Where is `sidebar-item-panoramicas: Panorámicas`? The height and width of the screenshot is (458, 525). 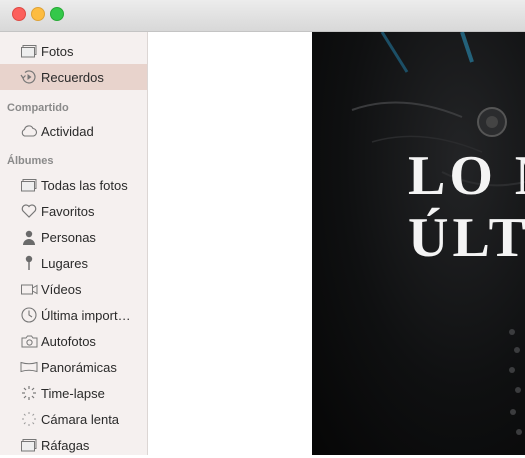
sidebar-item-panoramicas: Panorámicas is located at coordinates (73, 367).